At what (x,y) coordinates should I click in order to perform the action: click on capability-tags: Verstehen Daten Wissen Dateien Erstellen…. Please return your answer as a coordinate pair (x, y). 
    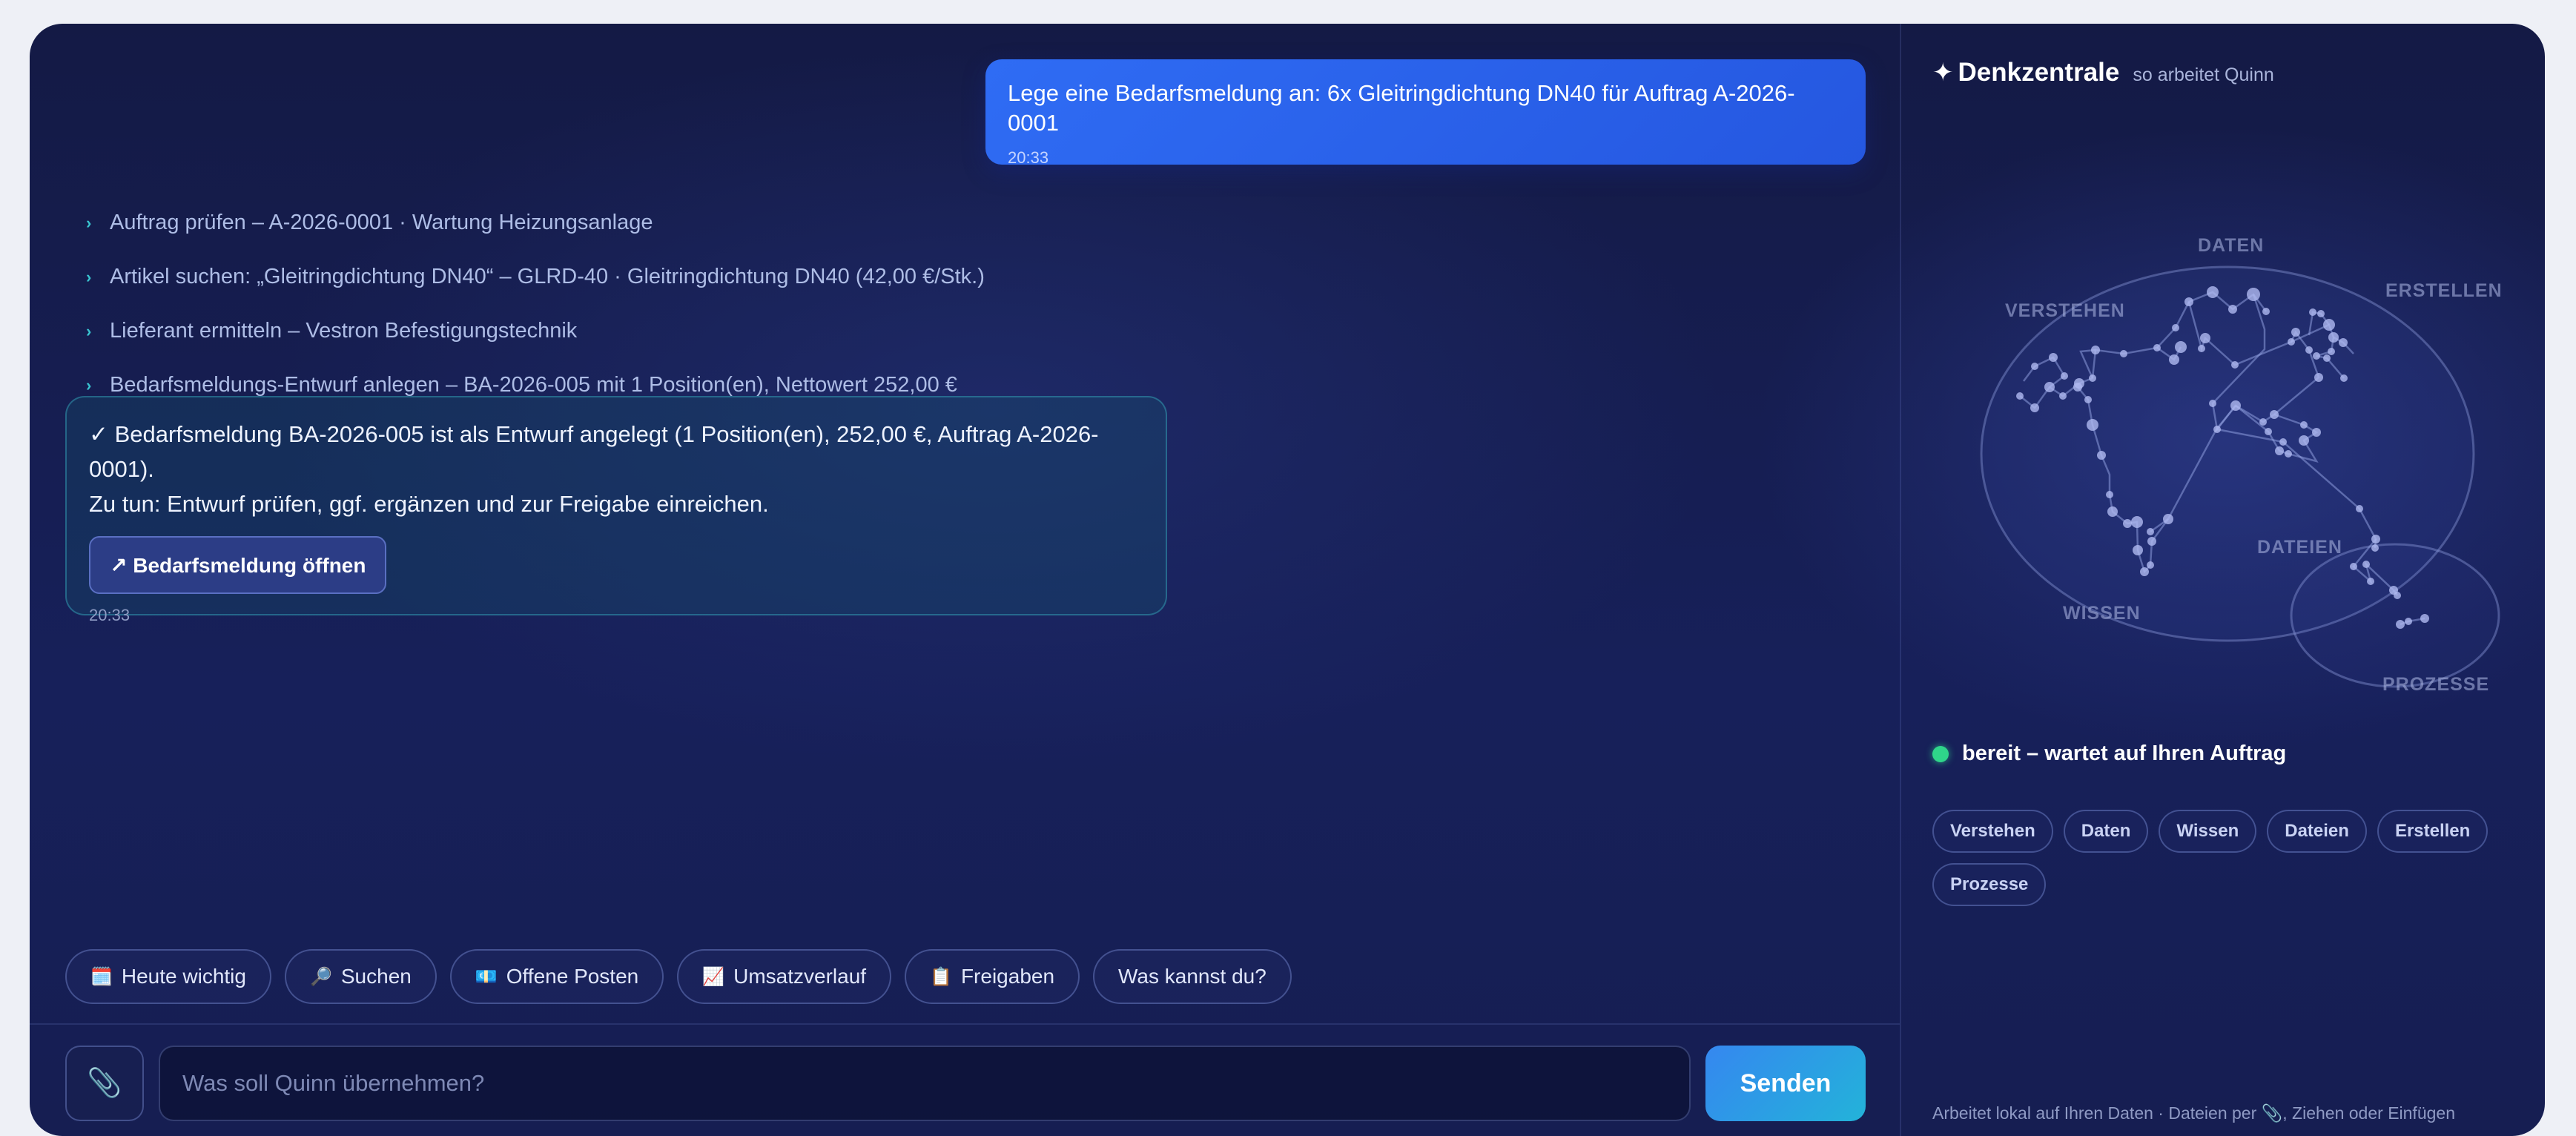
    Looking at the image, I should click on (2229, 858).